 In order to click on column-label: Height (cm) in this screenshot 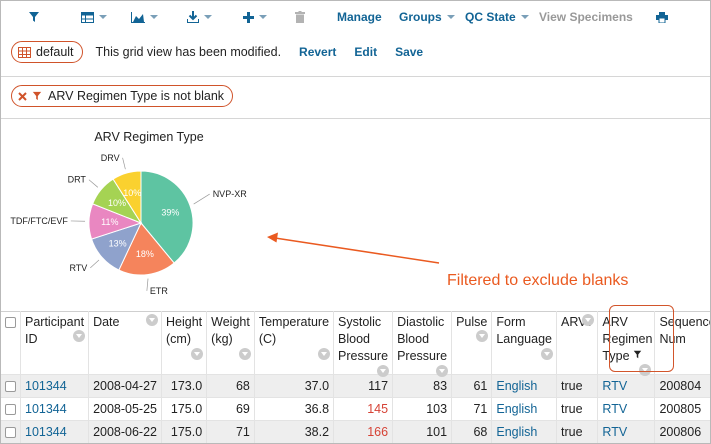, I will do `click(184, 330)`.